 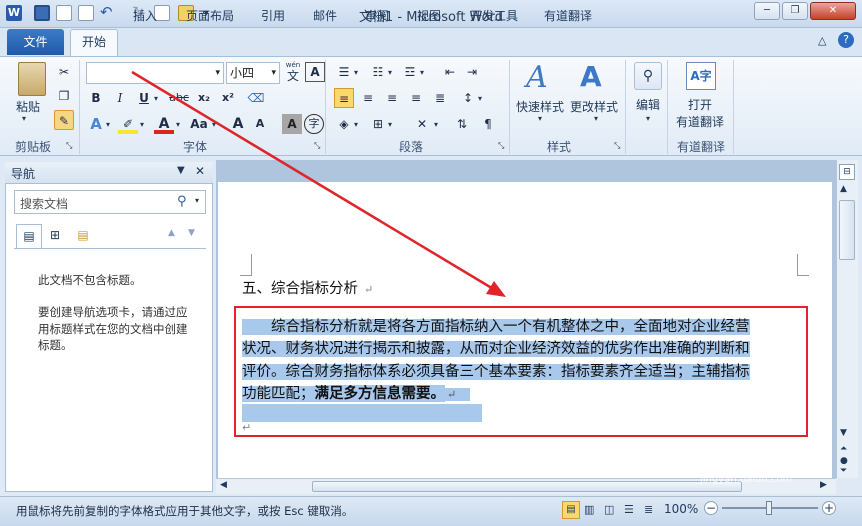 What do you see at coordinates (185, 511) in the screenshot?
I see `status-message: 用鼠标将先前复制的字体格式应用于其他文字，或按 Esc 键取消。` at bounding box center [185, 511].